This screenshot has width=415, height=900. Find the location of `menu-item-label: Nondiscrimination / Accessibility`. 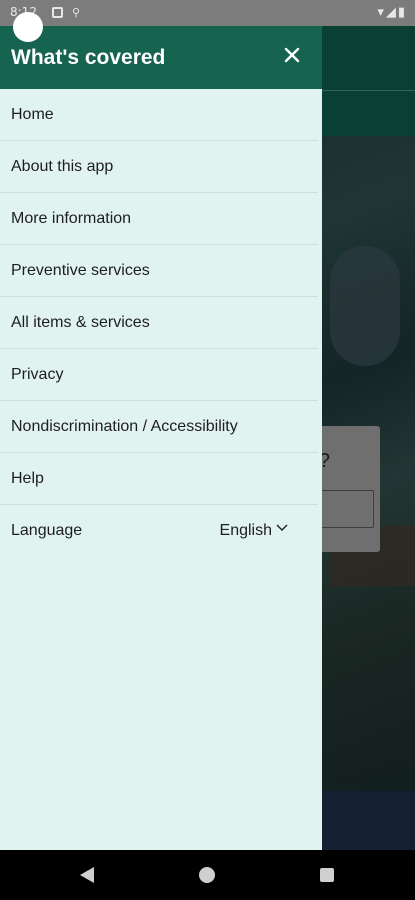

menu-item-label: Nondiscrimination / Accessibility is located at coordinates (124, 426).